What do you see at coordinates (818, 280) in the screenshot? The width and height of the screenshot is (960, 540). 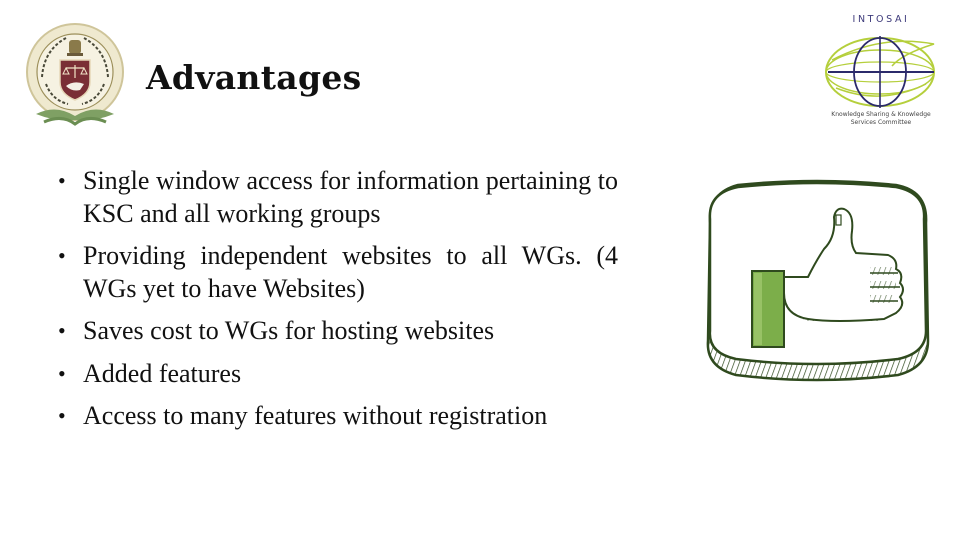 I see `thumbs-up-icon` at bounding box center [818, 280].